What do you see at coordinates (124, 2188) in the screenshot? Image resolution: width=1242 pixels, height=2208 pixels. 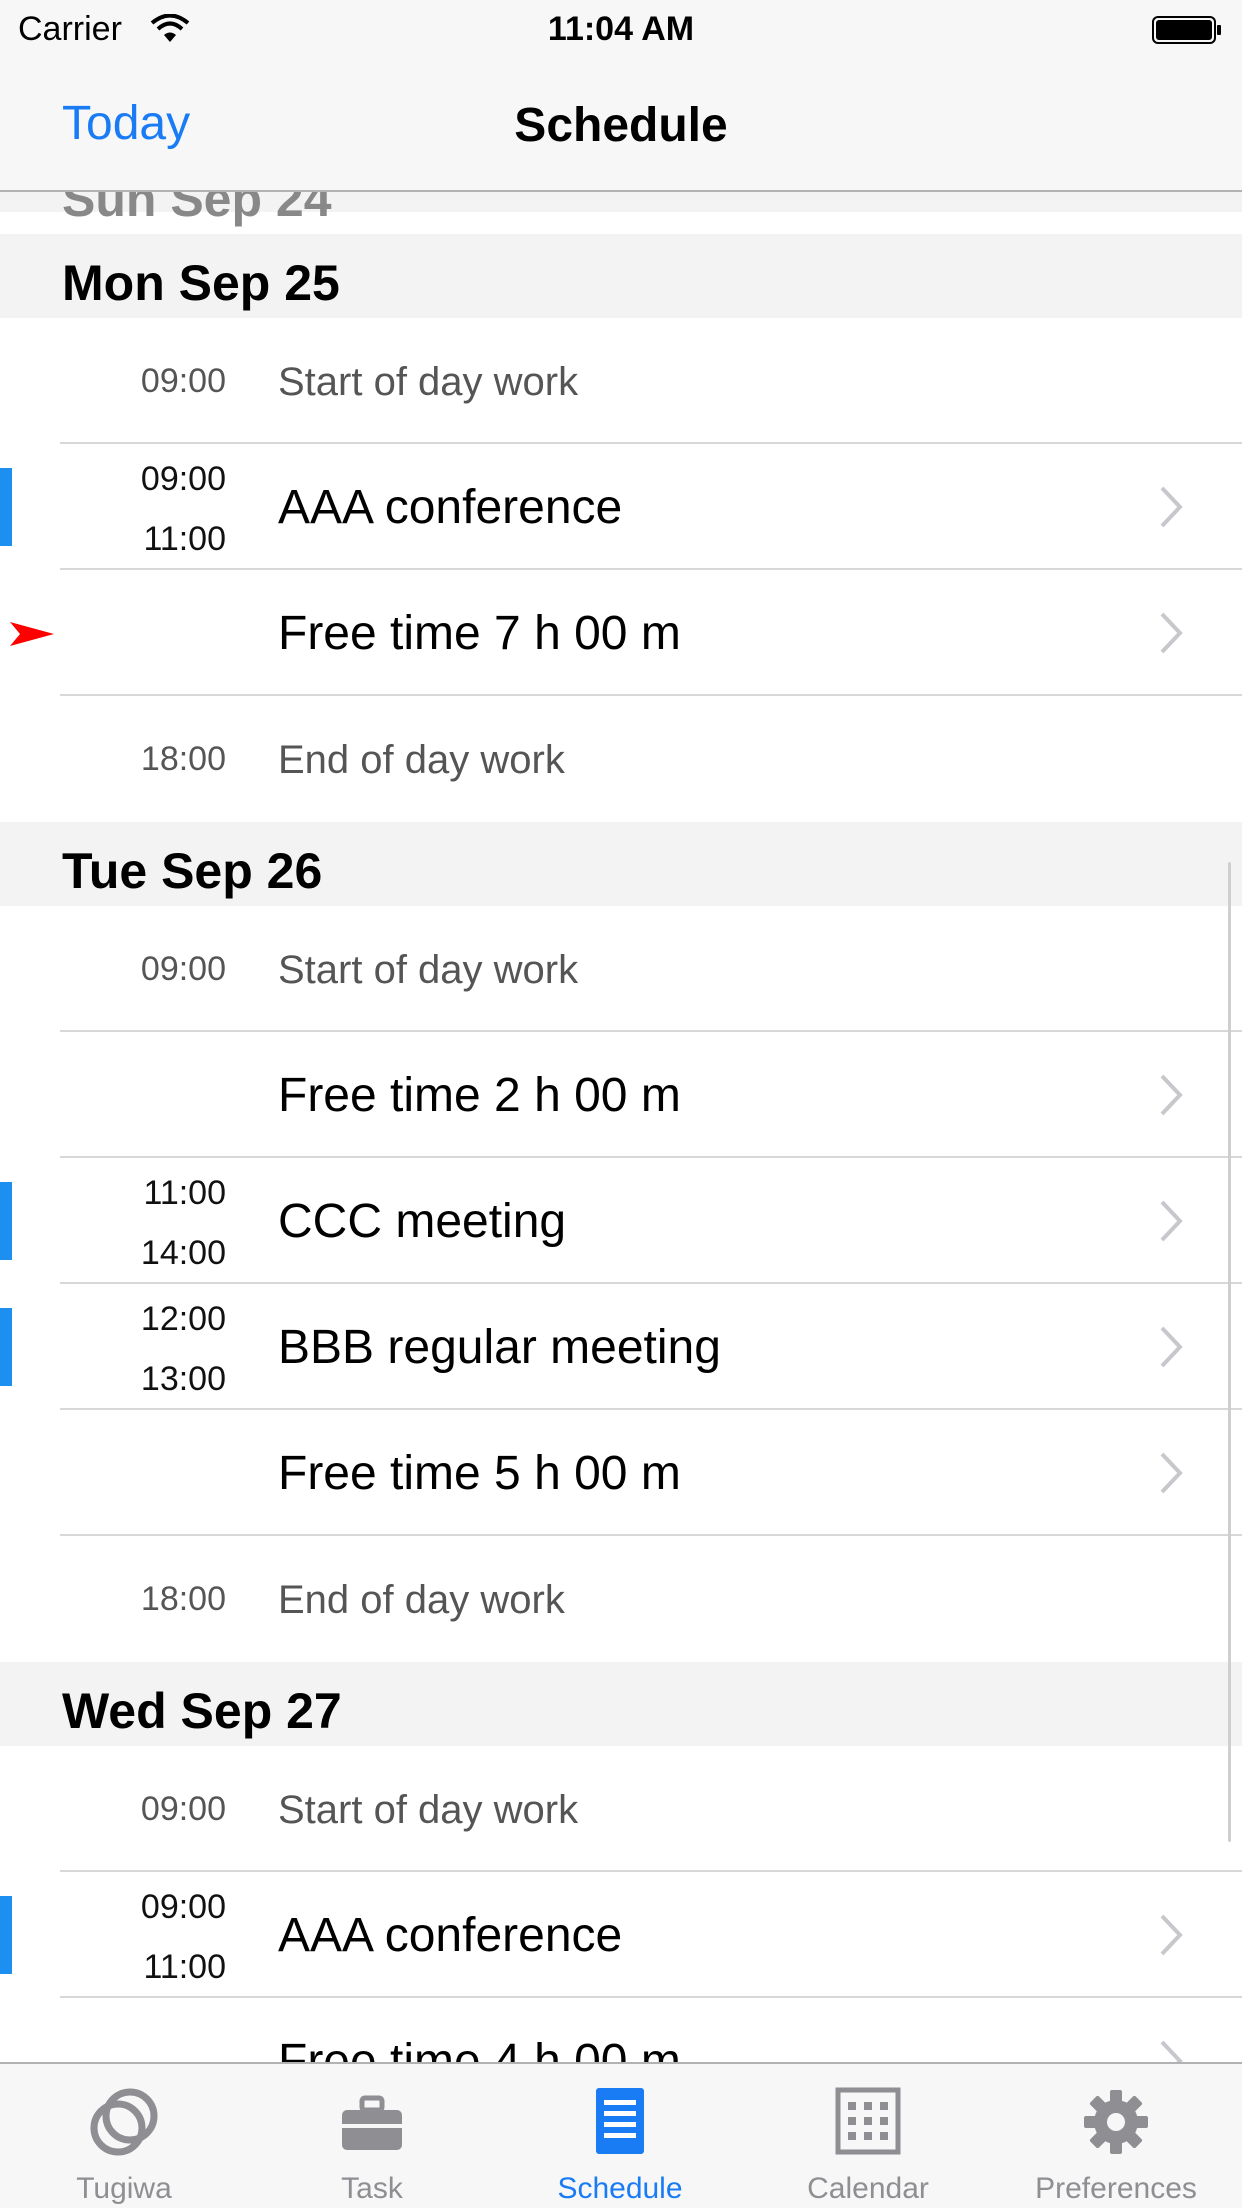 I see `tab-label: Tugiwa` at bounding box center [124, 2188].